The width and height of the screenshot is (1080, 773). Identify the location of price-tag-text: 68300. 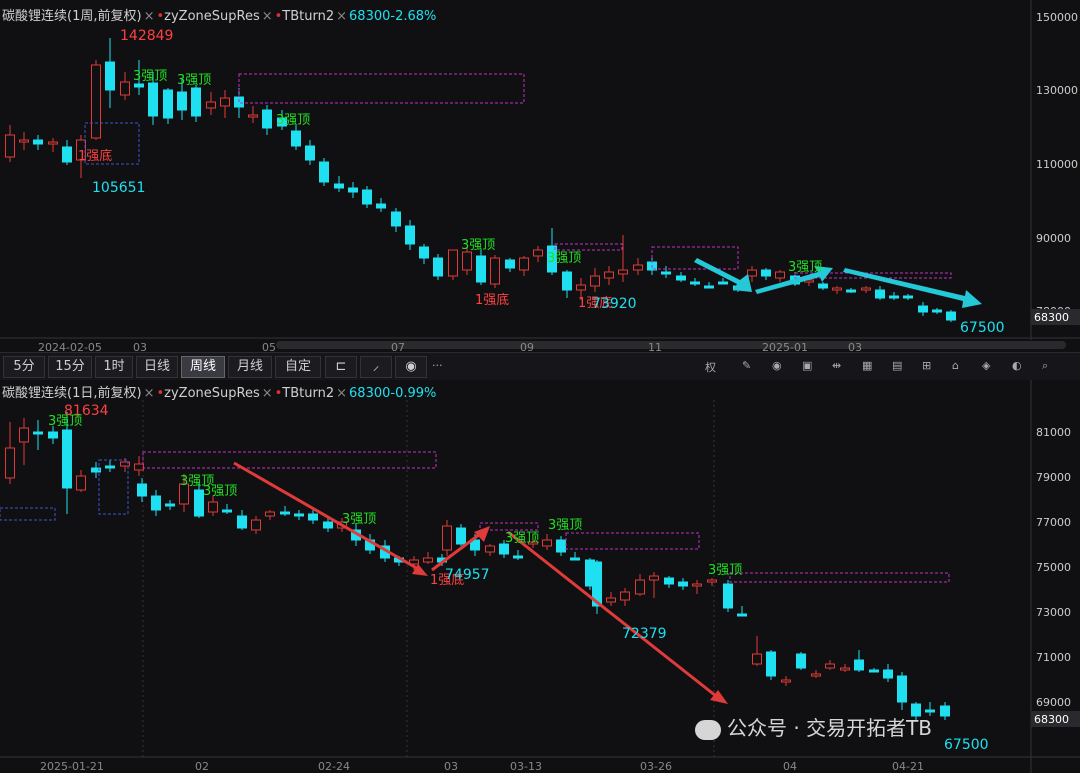
(1051, 719).